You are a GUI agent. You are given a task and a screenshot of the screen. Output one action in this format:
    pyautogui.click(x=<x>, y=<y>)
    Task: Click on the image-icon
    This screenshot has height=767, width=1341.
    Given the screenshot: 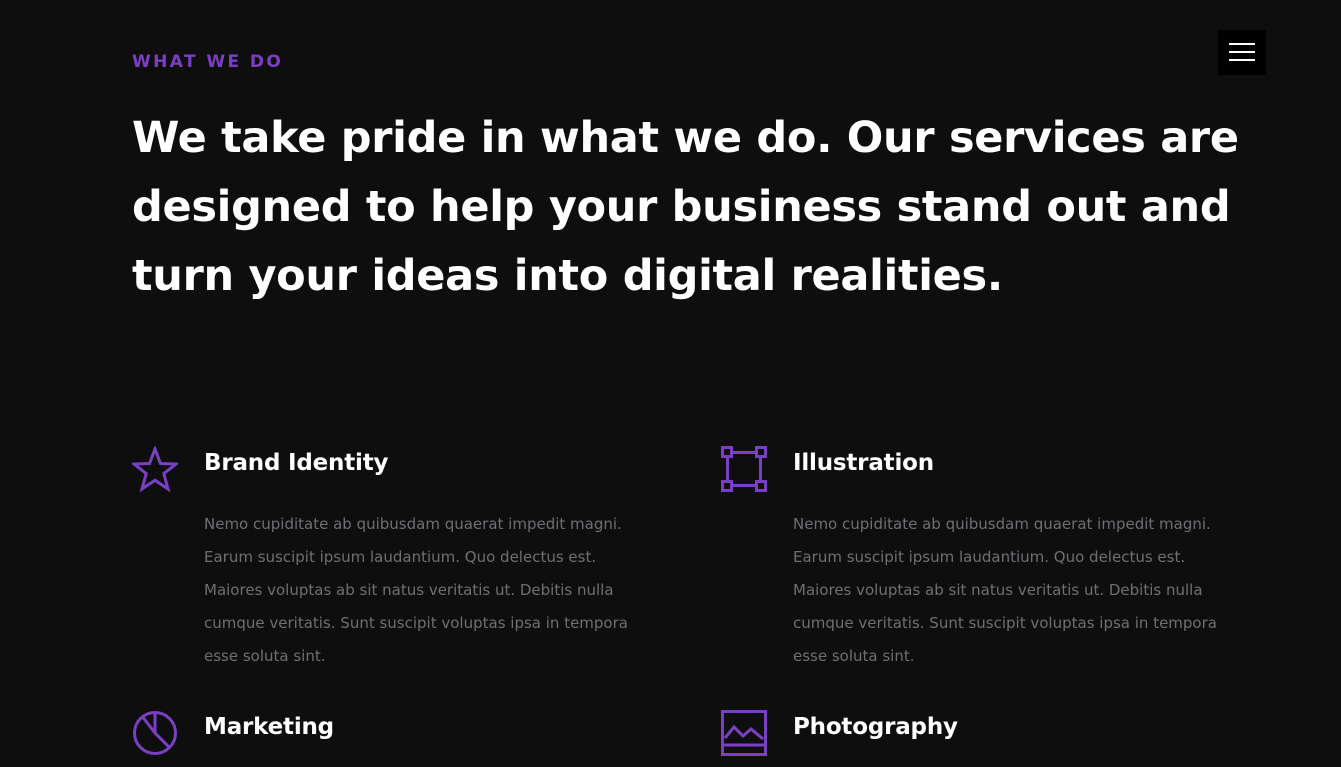 What is the action you would take?
    pyautogui.click(x=744, y=733)
    